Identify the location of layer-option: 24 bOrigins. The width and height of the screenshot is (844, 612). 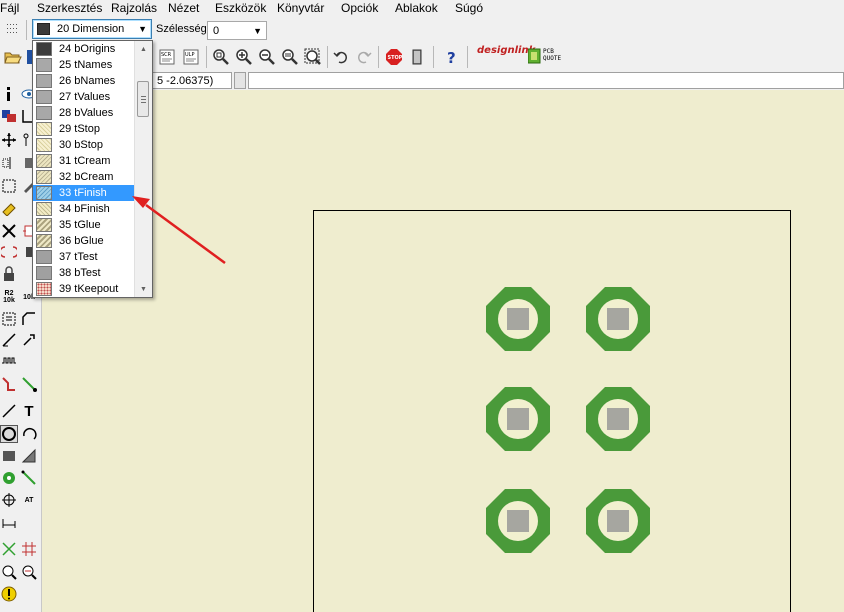
(84, 49).